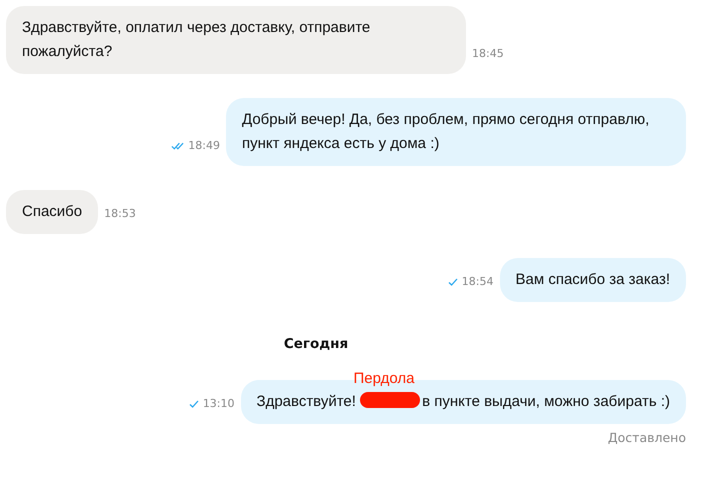 This screenshot has height=486, width=710. What do you see at coordinates (593, 279) in the screenshot?
I see `message-text: Вам спасибо за заказ!` at bounding box center [593, 279].